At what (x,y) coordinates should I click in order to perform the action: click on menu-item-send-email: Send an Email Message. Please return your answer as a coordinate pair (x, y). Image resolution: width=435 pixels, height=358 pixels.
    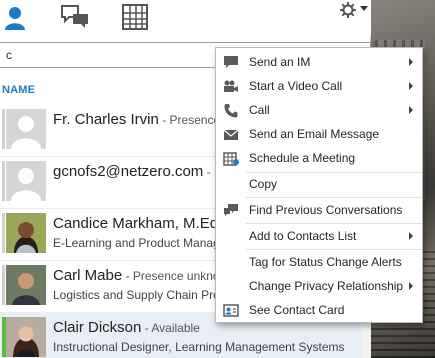
    Looking at the image, I should click on (319, 134).